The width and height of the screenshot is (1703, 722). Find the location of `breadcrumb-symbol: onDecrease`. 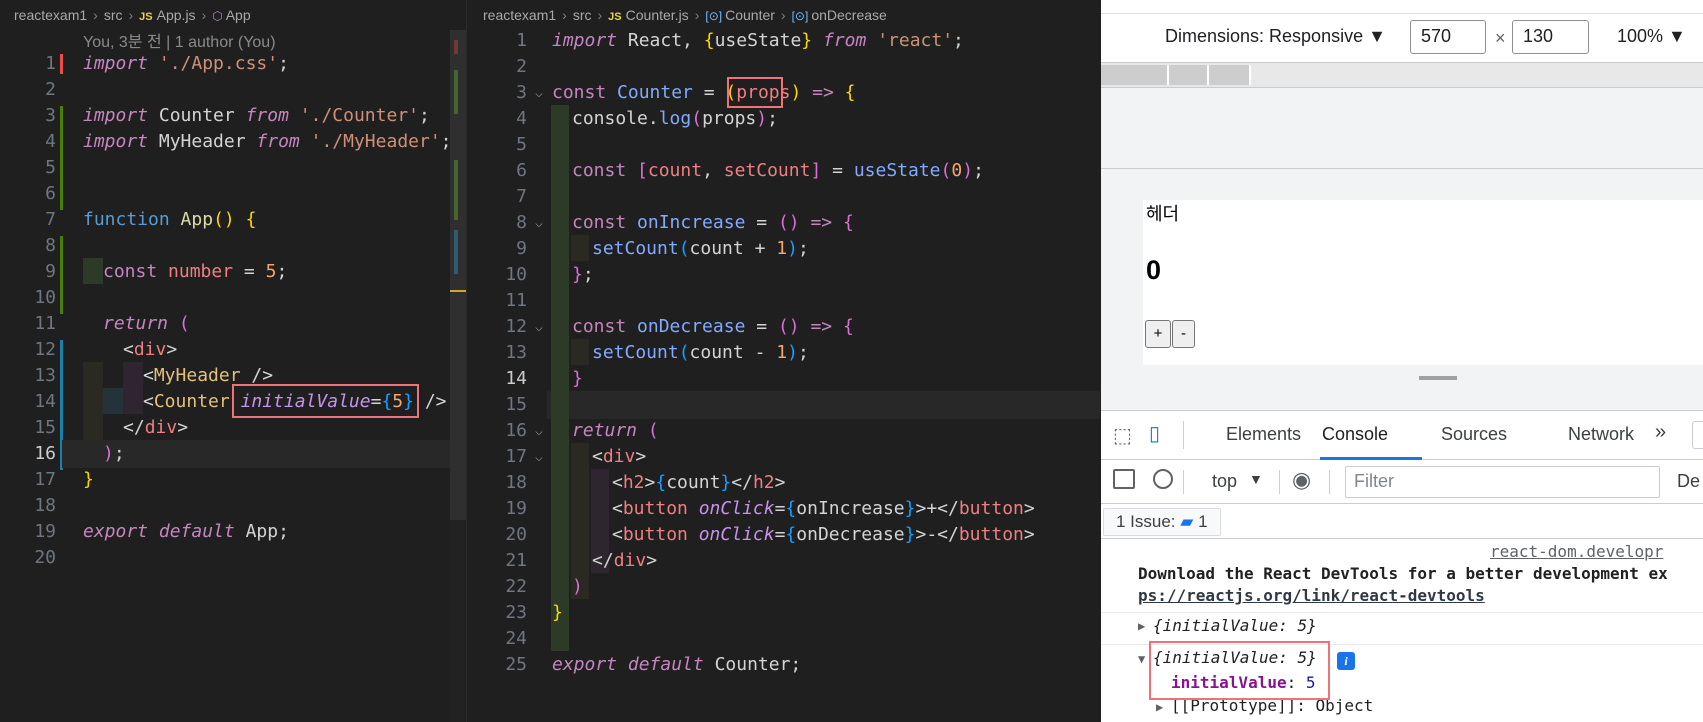

breadcrumb-symbol: onDecrease is located at coordinates (849, 15).